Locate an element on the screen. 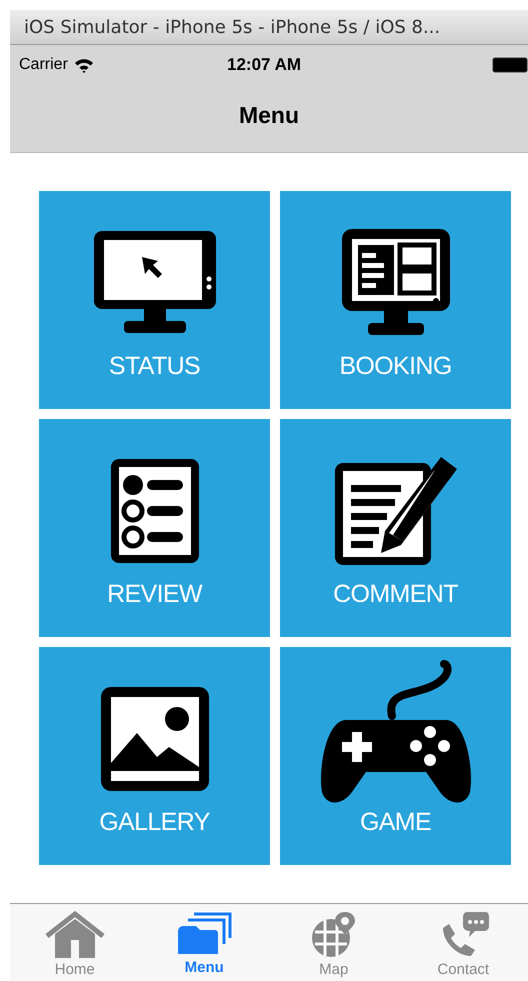  tab-item: Menu is located at coordinates (204, 945).